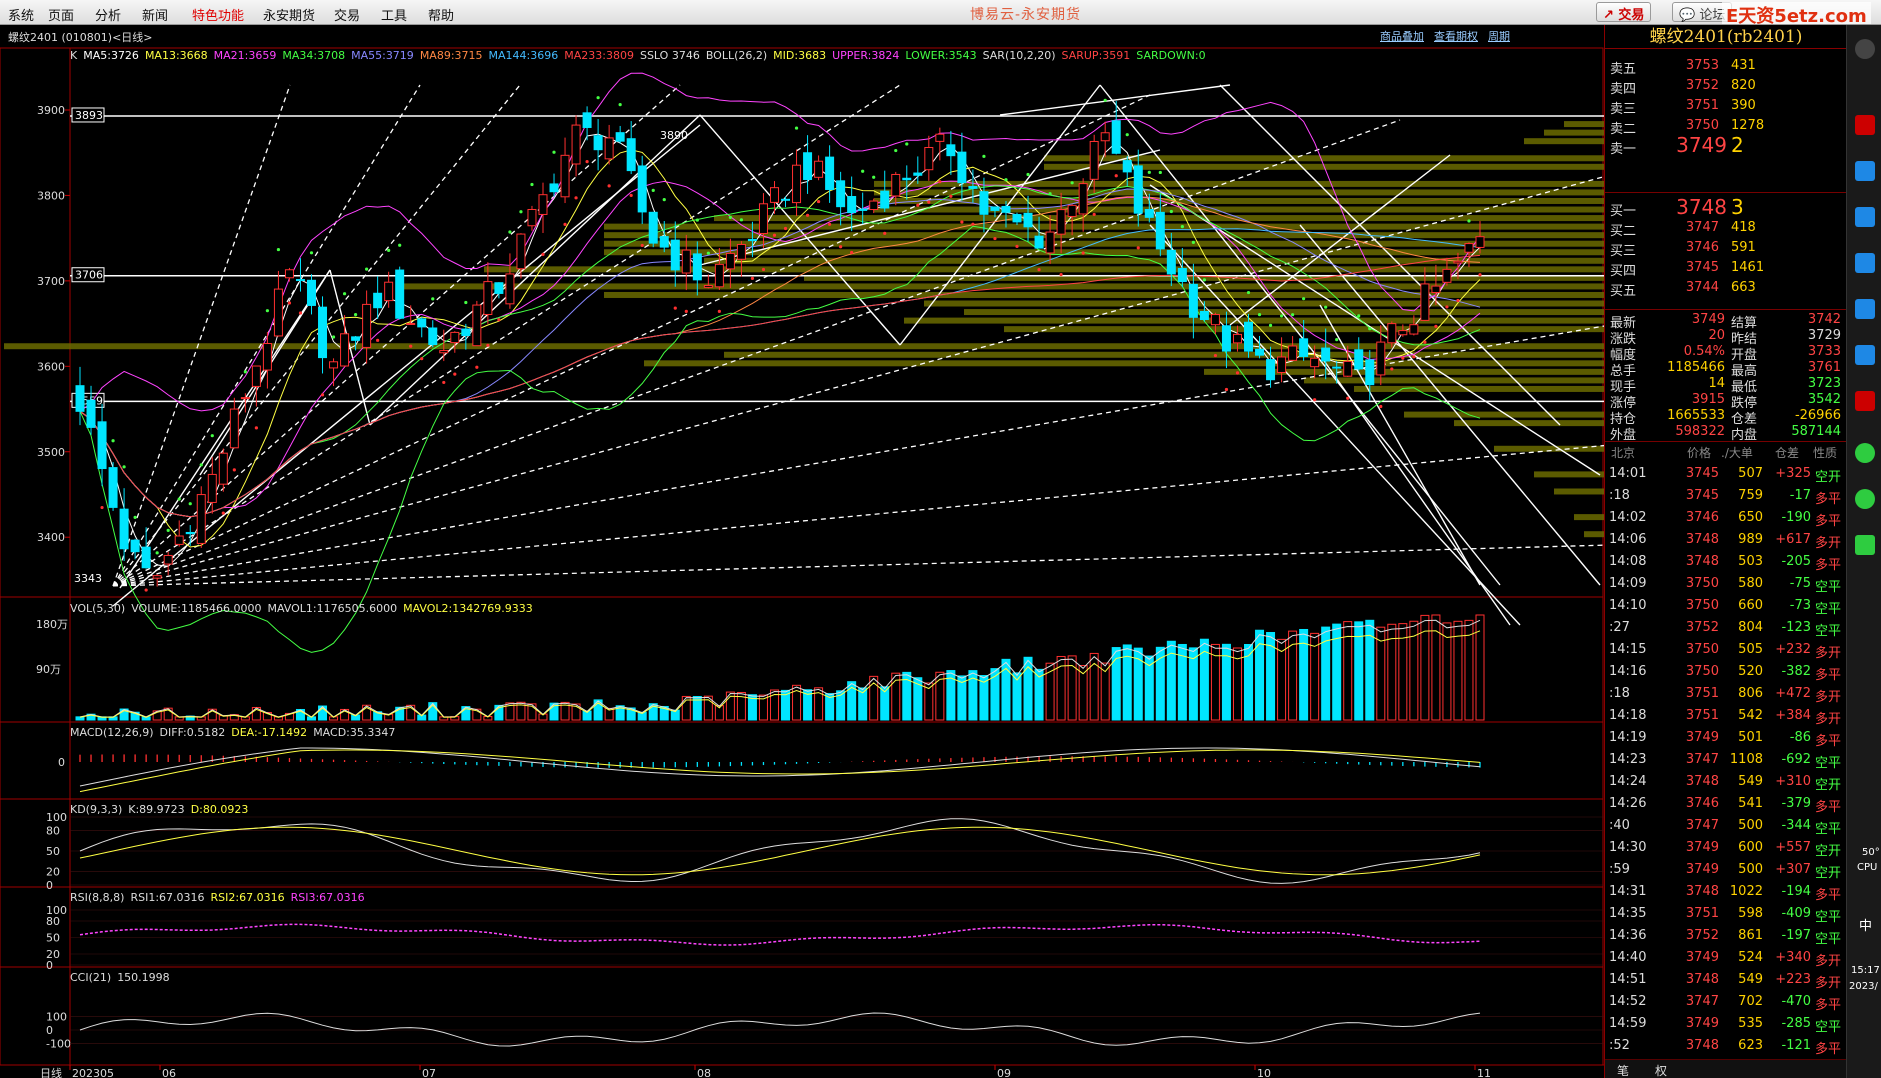  What do you see at coordinates (1725, 268) in the screenshot?
I see `depth-row: 买四 3745 1461` at bounding box center [1725, 268].